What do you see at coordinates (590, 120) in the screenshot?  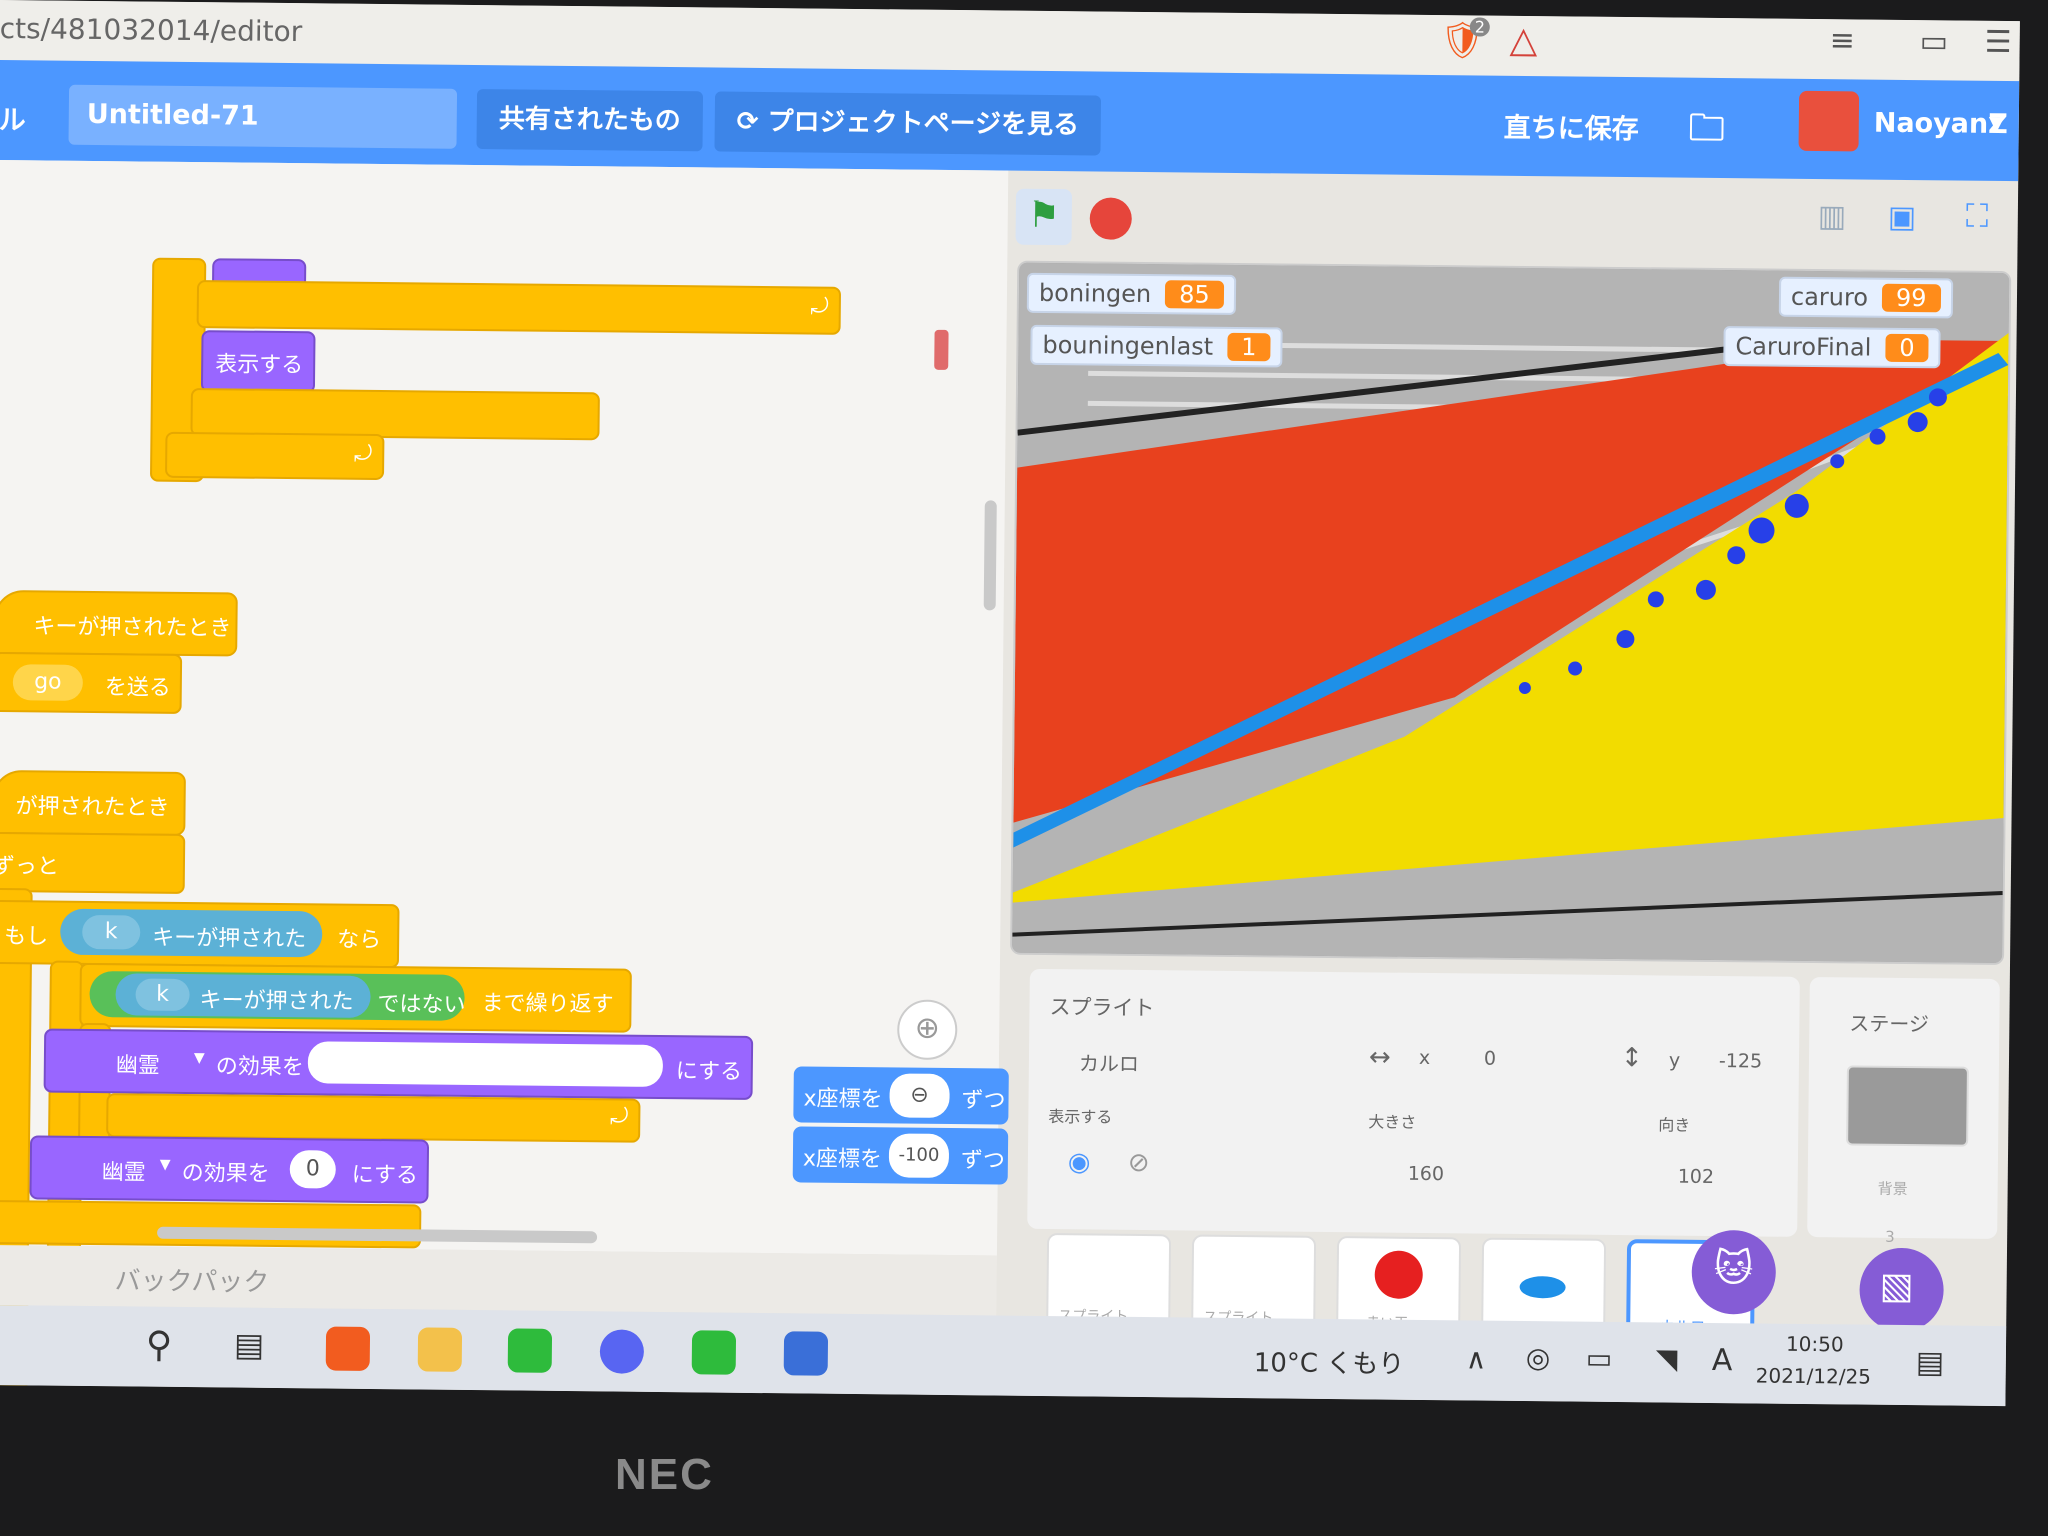 I see `shared-button: 共有されたもの` at bounding box center [590, 120].